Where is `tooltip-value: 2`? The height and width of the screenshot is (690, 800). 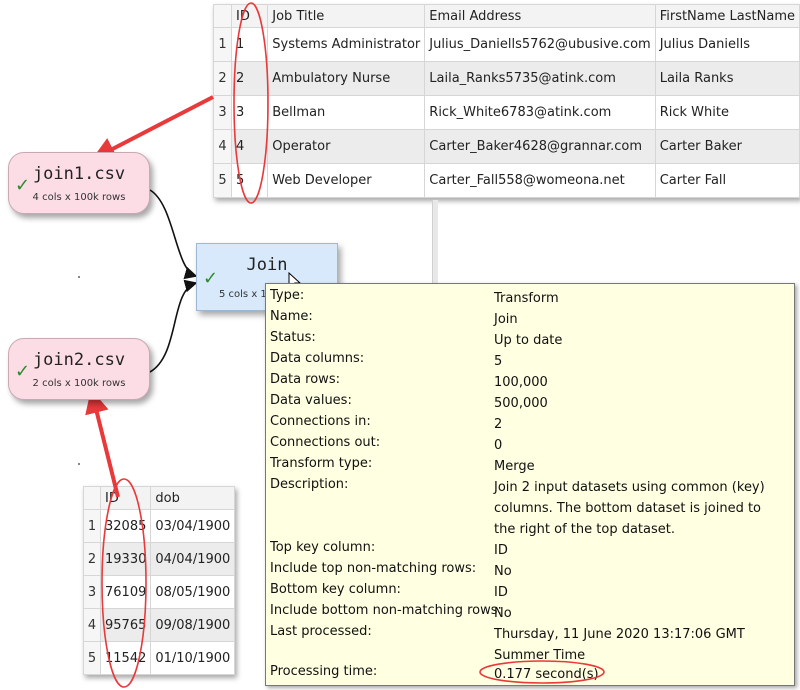 tooltip-value: 2 is located at coordinates (498, 424).